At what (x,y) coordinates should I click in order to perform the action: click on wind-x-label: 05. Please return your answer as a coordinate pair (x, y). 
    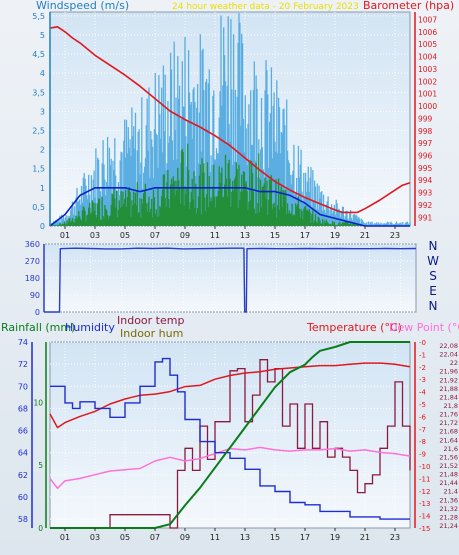
    Looking at the image, I should click on (125, 235).